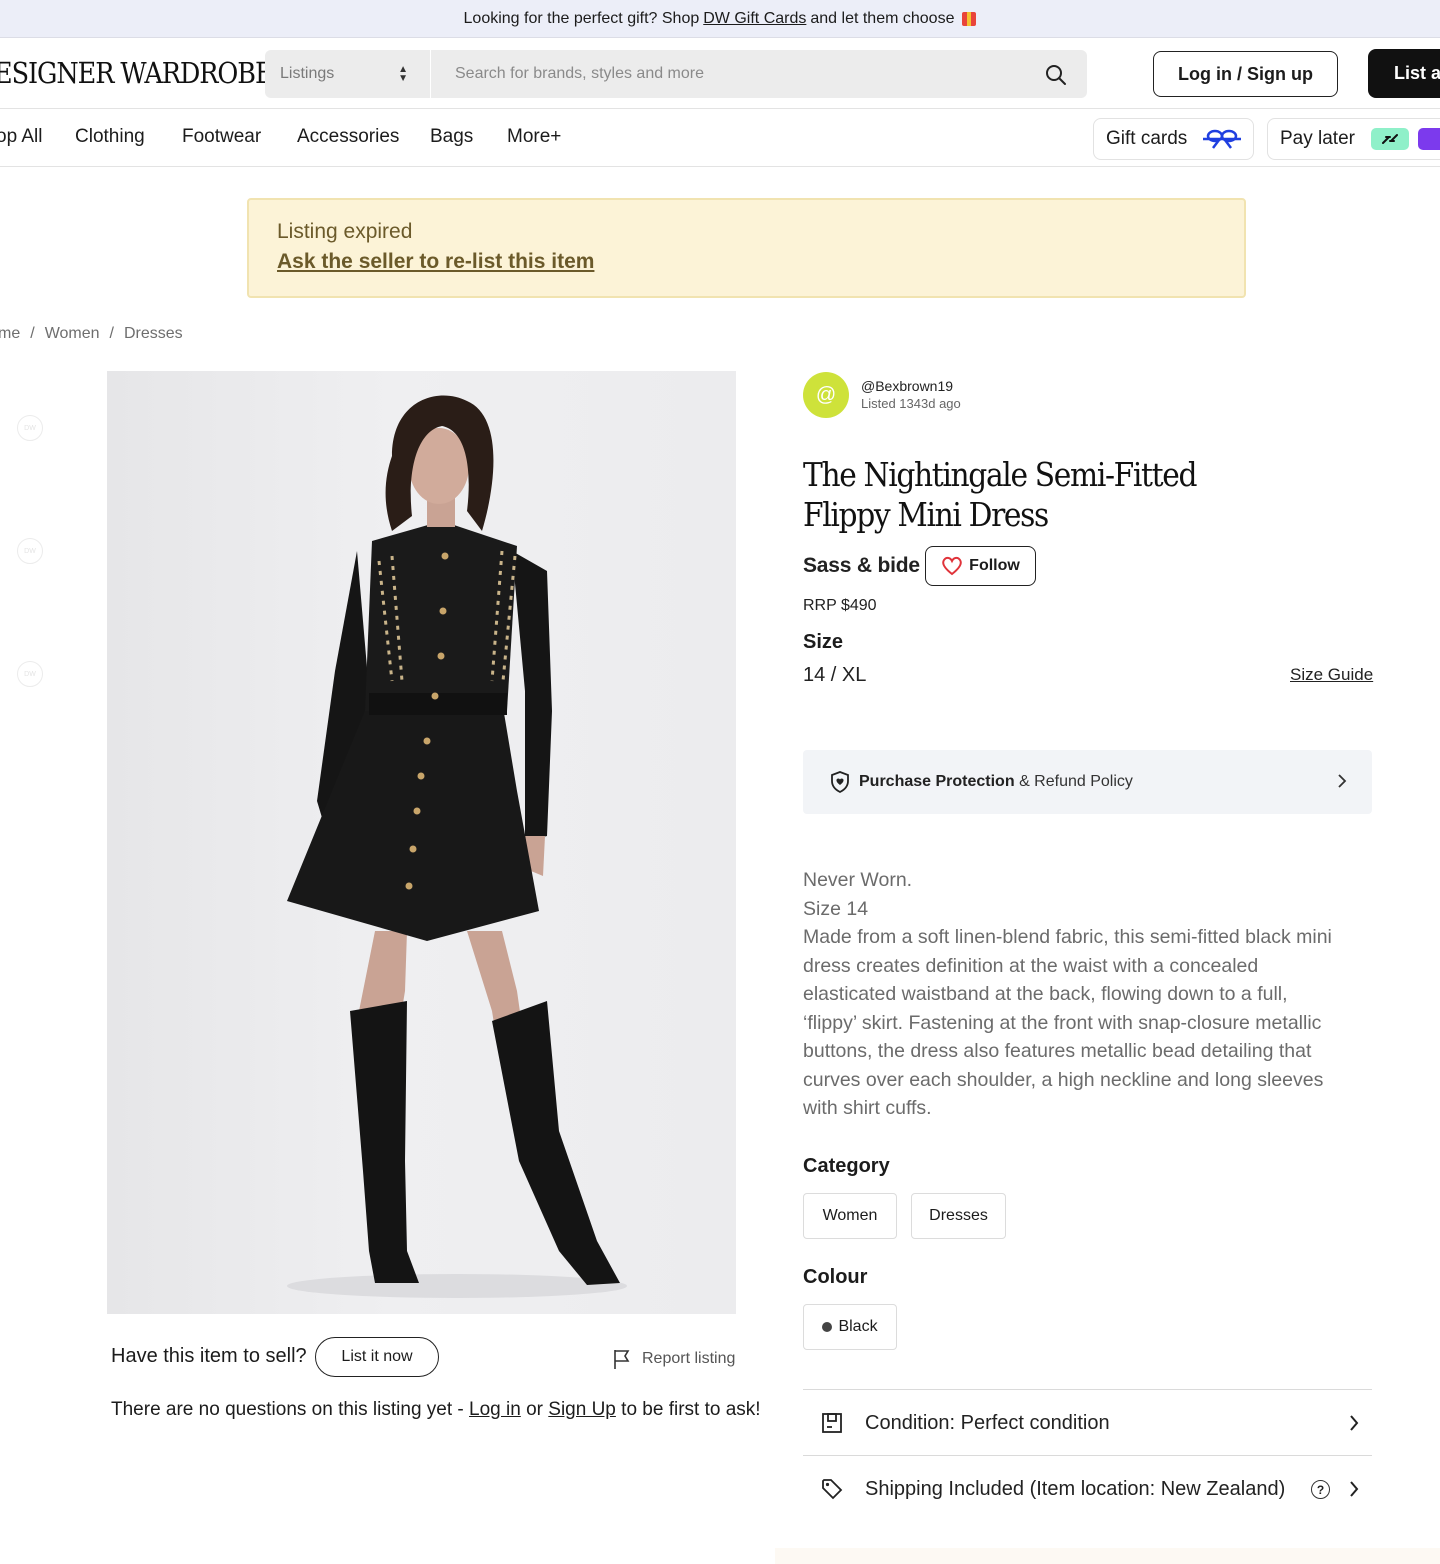 Image resolution: width=1440 pixels, height=1564 pixels. I want to click on seller-handle: @Bexbrown19, so click(907, 386).